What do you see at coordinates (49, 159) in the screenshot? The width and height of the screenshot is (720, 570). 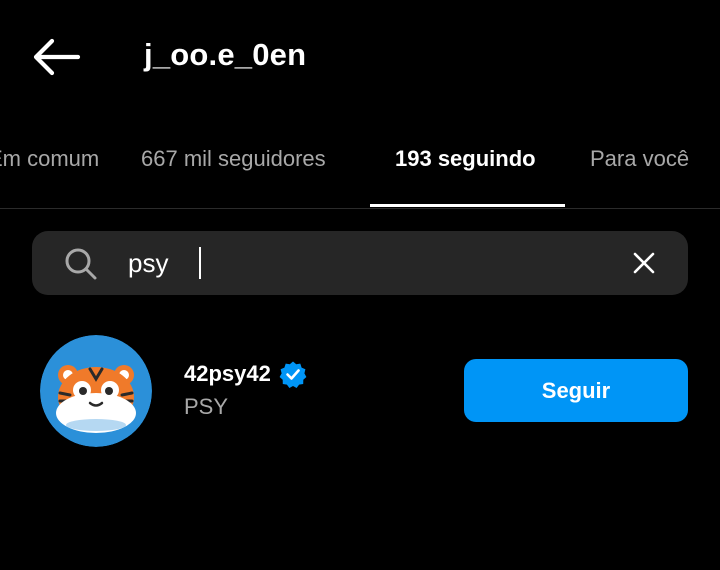 I see `tab-em-comum: Em comum` at bounding box center [49, 159].